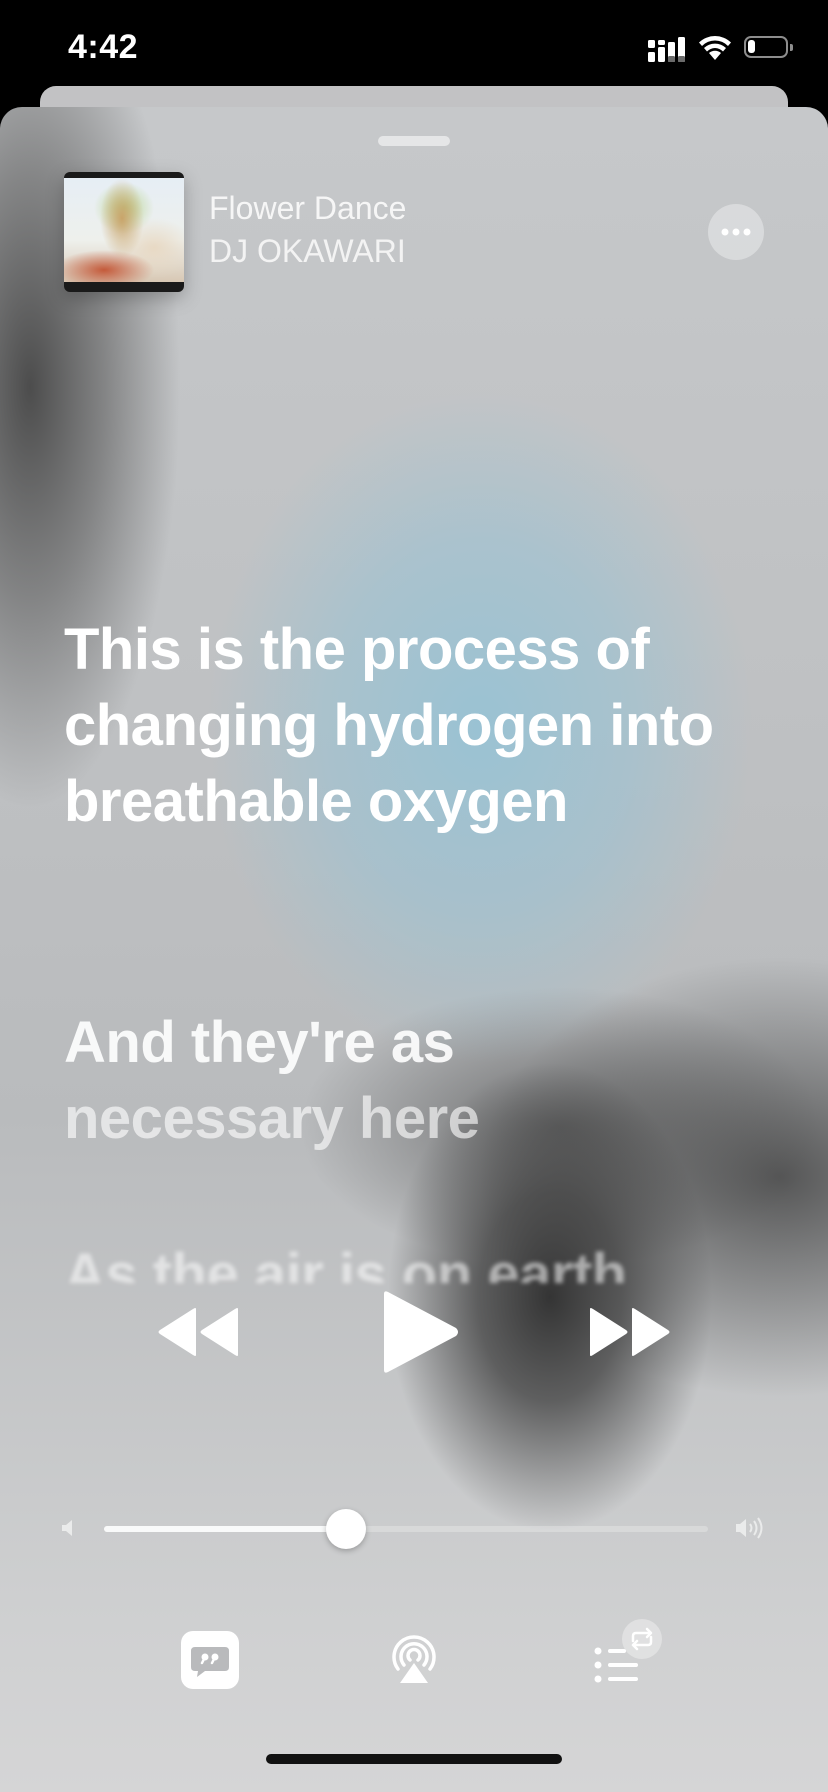  Describe the element at coordinates (630, 1332) in the screenshot. I see `fast-forward-button` at that location.